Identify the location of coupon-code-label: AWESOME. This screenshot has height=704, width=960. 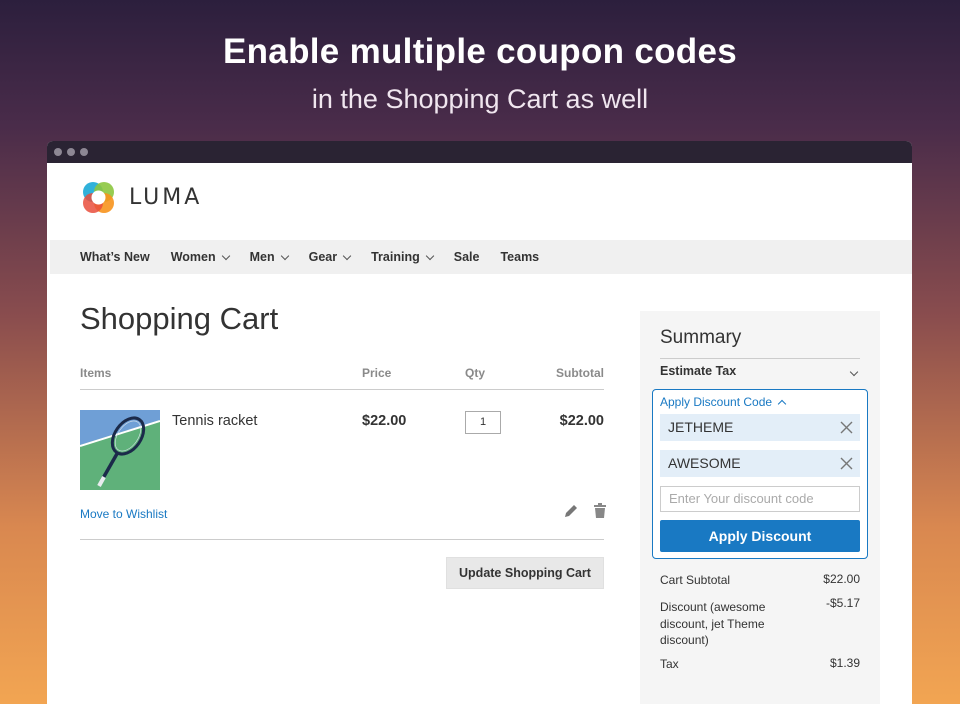
(704, 463).